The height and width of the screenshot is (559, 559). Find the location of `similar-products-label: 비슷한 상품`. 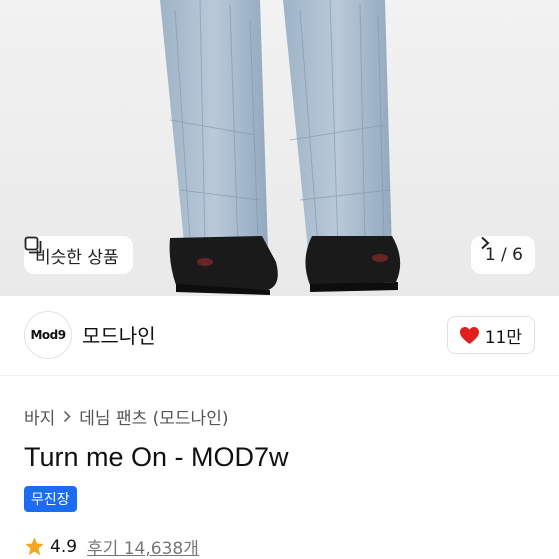

similar-products-label: 비슷한 상품 is located at coordinates (77, 257).